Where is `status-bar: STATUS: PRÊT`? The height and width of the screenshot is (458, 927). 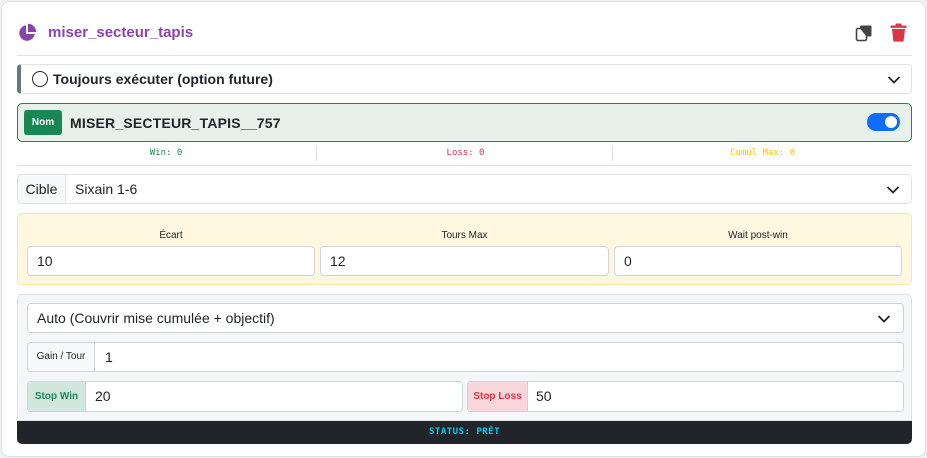 status-bar: STATUS: PRÊT is located at coordinates (464, 432).